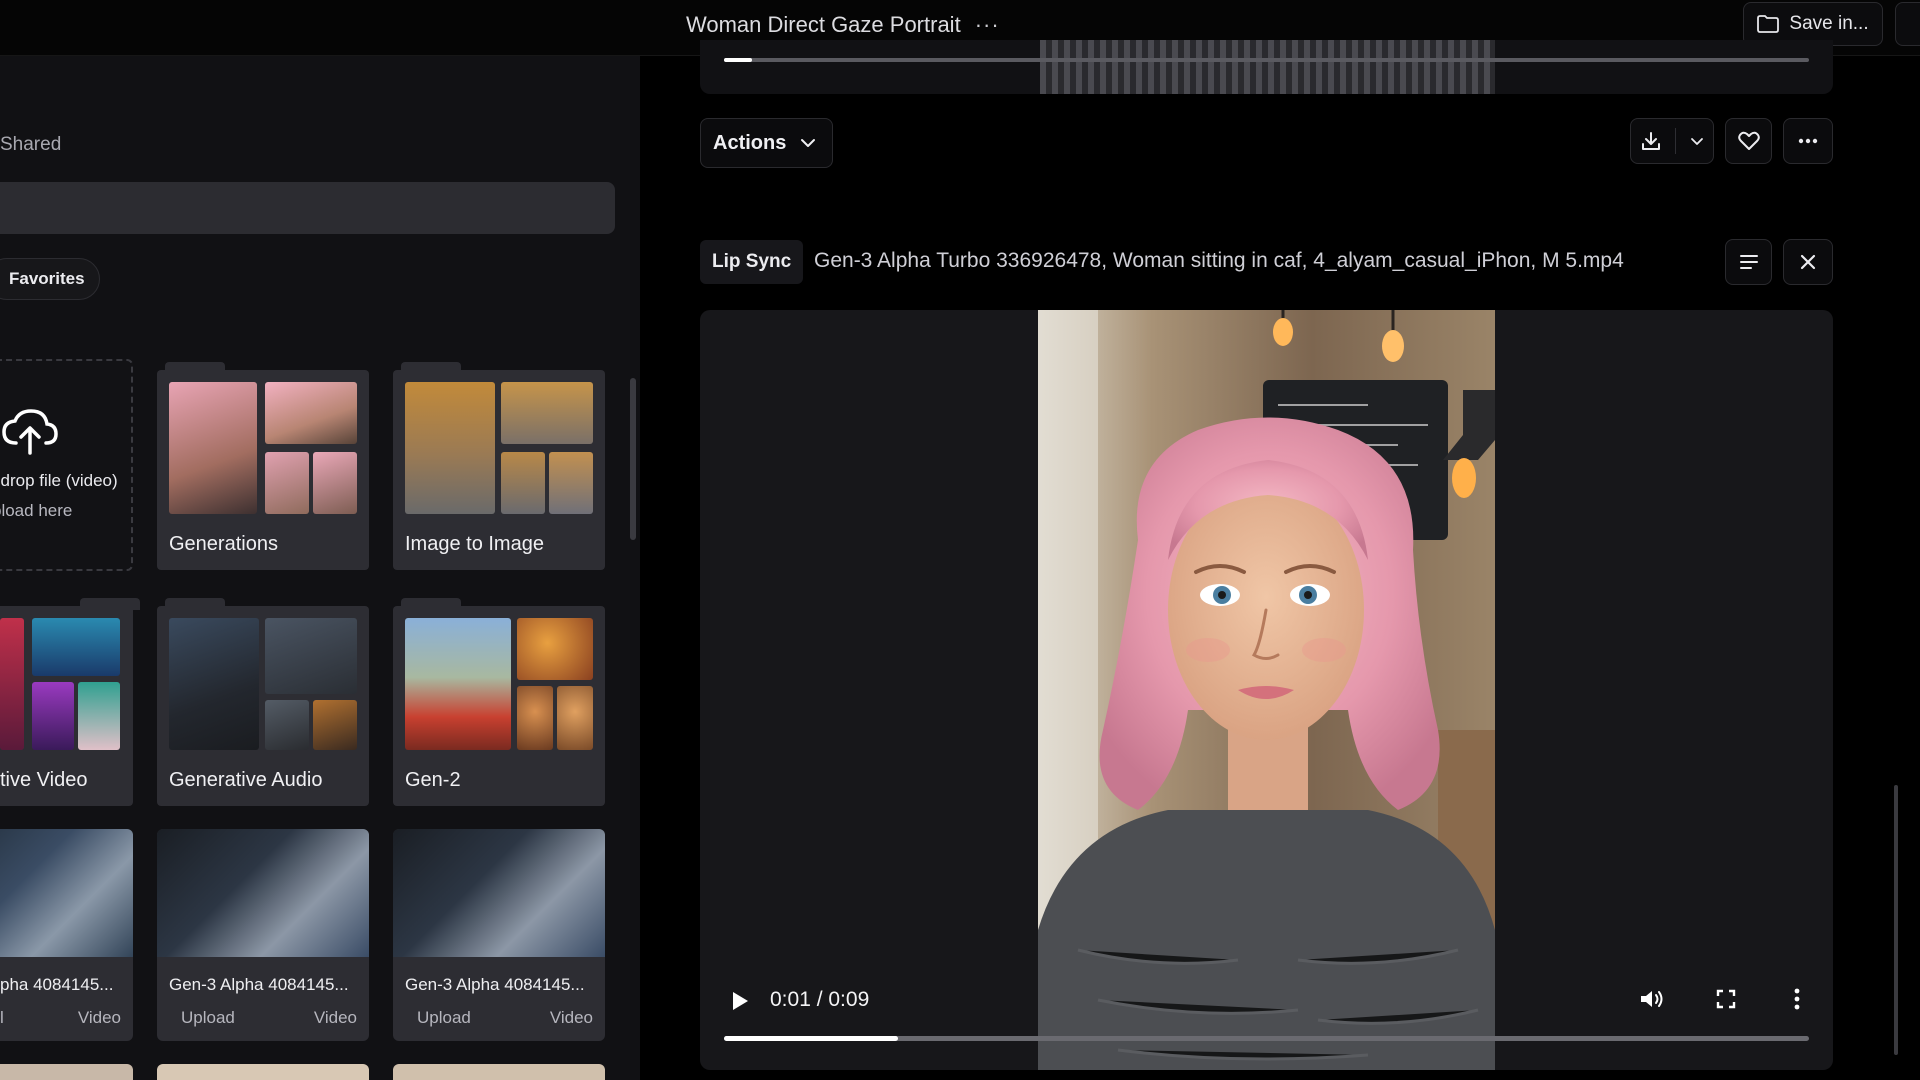 Image resolution: width=1920 pixels, height=1080 pixels. Describe the element at coordinates (47, 278) in the screenshot. I see `favorites-label: Favorites` at that location.